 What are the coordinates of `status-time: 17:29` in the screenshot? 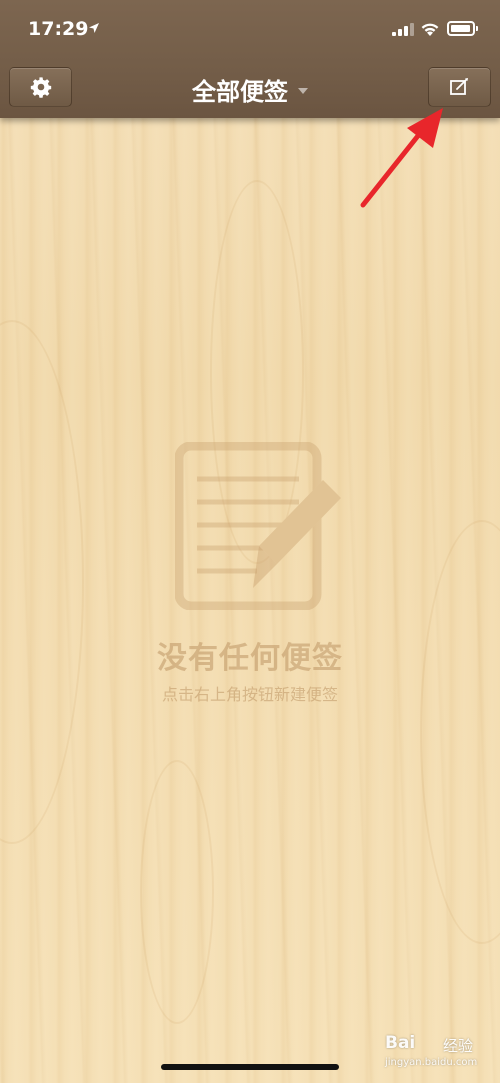 It's located at (58, 29).